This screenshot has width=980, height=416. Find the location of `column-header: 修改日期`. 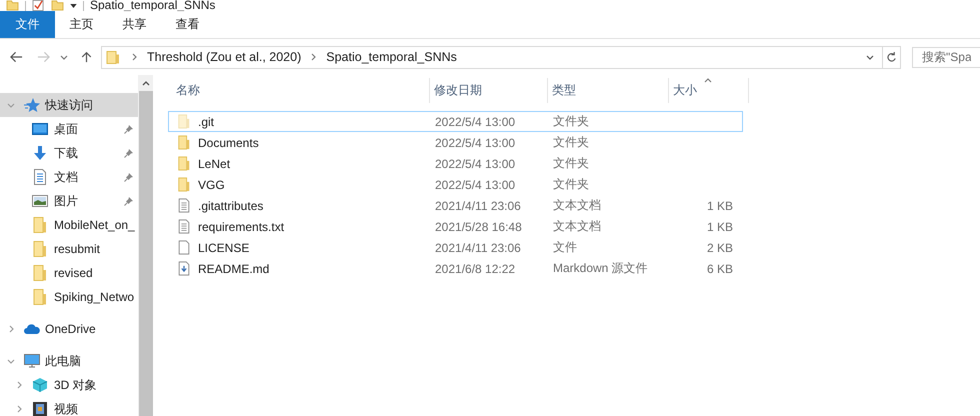

column-header: 修改日期 is located at coordinates (458, 90).